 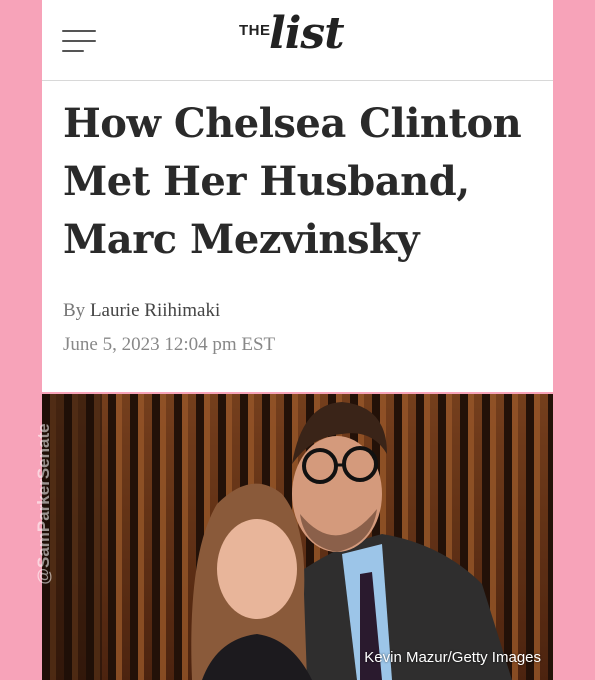 What do you see at coordinates (43, 504) in the screenshot?
I see `photo-watermark: @SamParkerSenate` at bounding box center [43, 504].